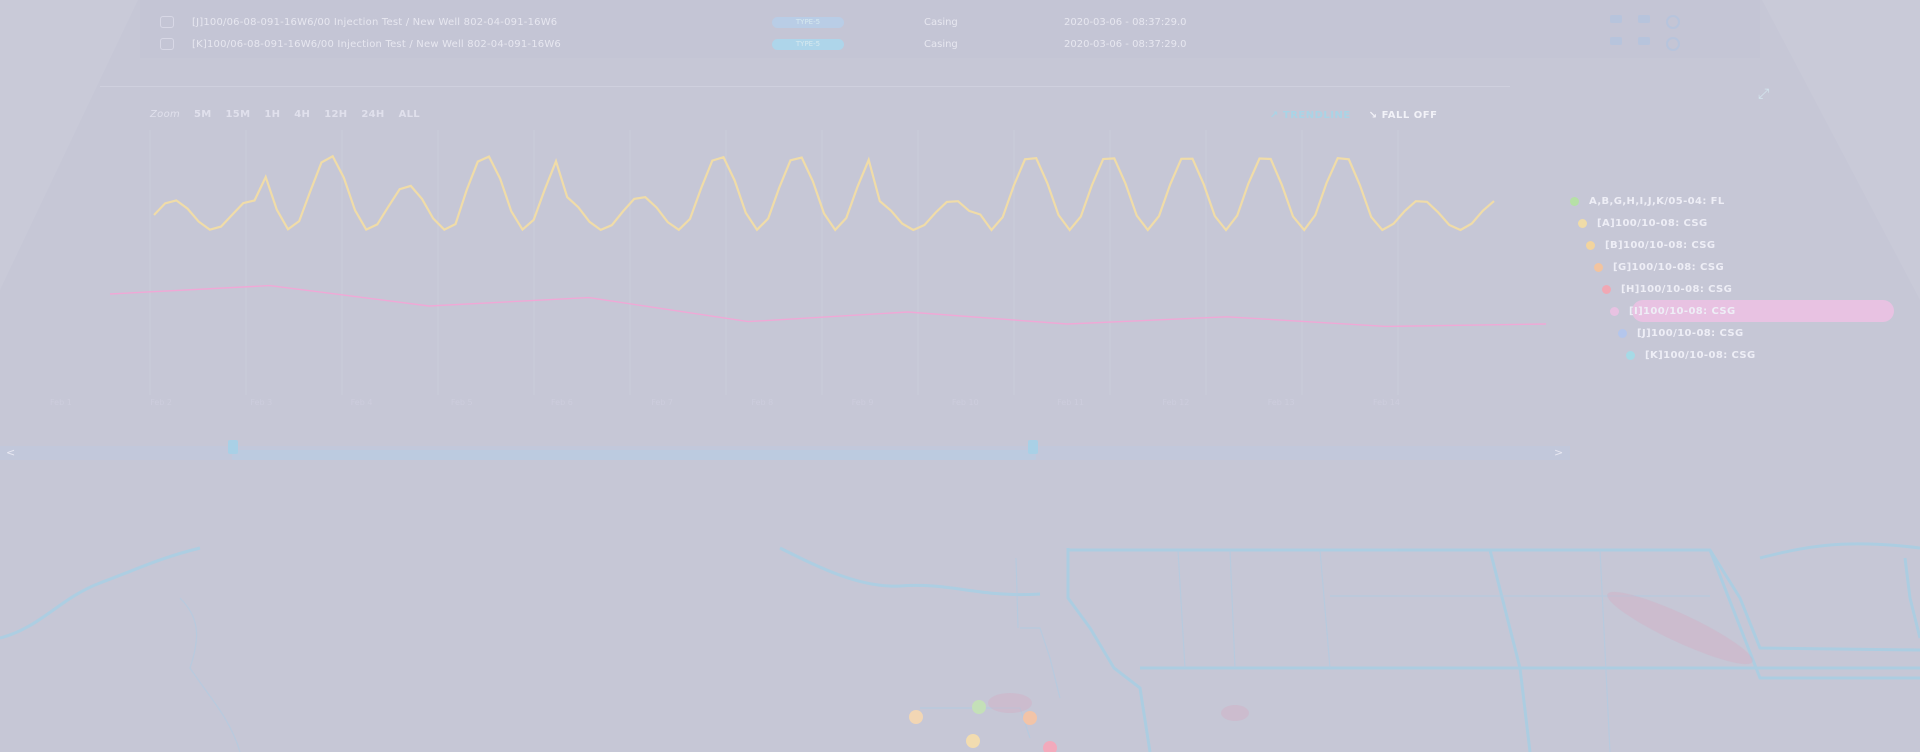 This screenshot has height=752, width=1920. Describe the element at coordinates (634, 455) in the screenshot. I see `range-navigator-thumb` at that location.